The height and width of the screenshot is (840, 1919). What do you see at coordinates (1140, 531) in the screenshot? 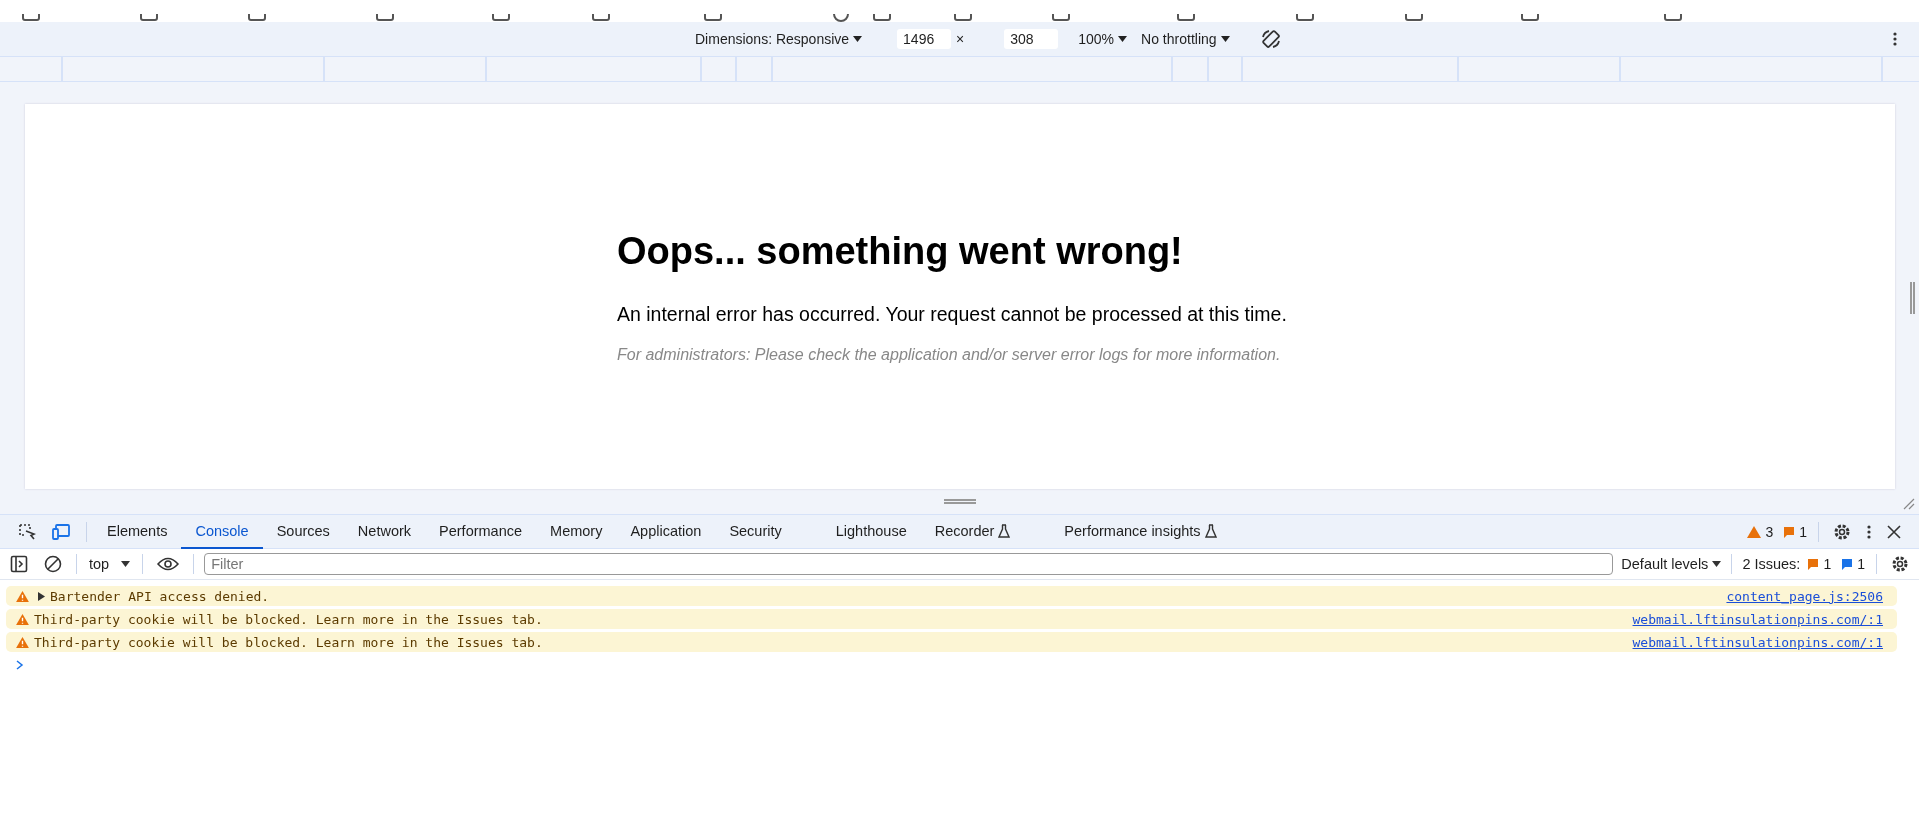
I see `devtools-tab: Performance insights` at bounding box center [1140, 531].